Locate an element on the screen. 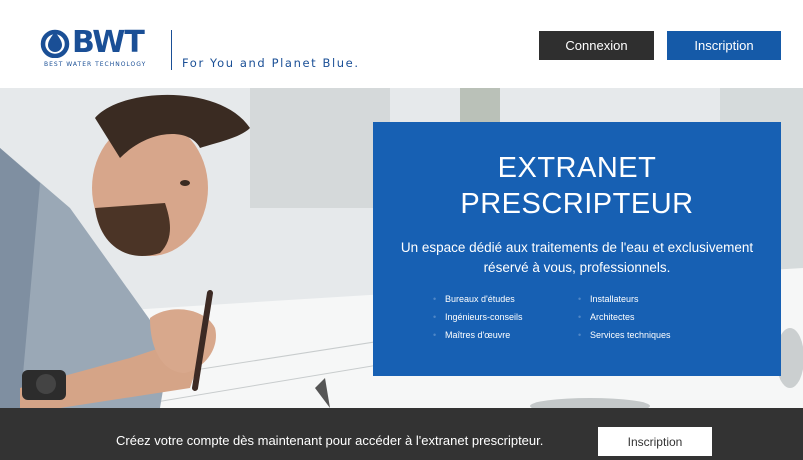 The width and height of the screenshot is (803, 460). tagline: For You and Planet Blue. is located at coordinates (271, 63).